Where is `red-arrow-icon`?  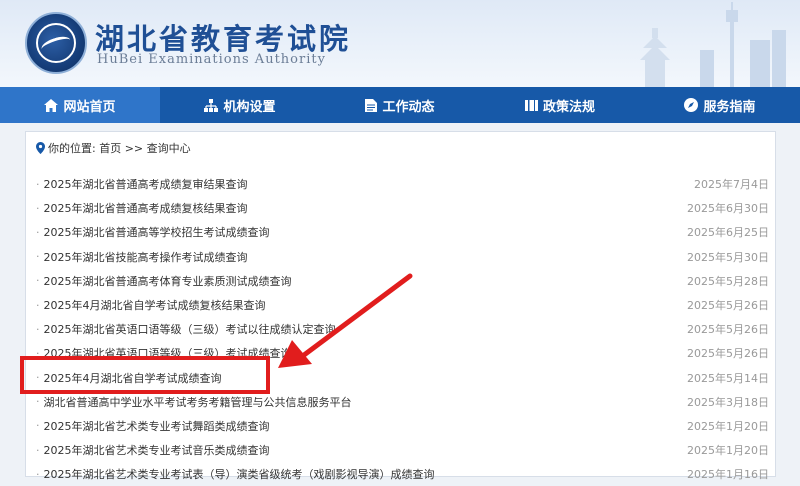
red-arrow-icon is located at coordinates (345, 320).